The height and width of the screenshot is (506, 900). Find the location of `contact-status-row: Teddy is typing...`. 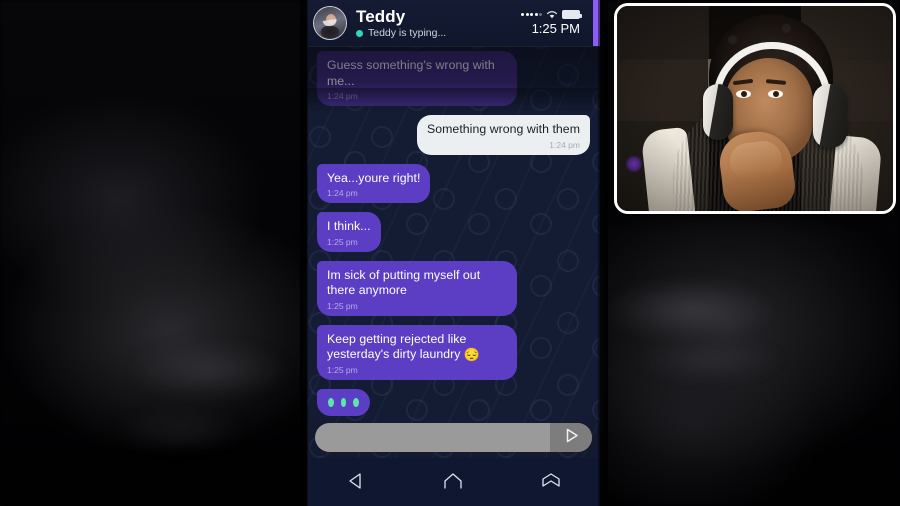

contact-status-row: Teddy is typing... is located at coordinates (438, 33).